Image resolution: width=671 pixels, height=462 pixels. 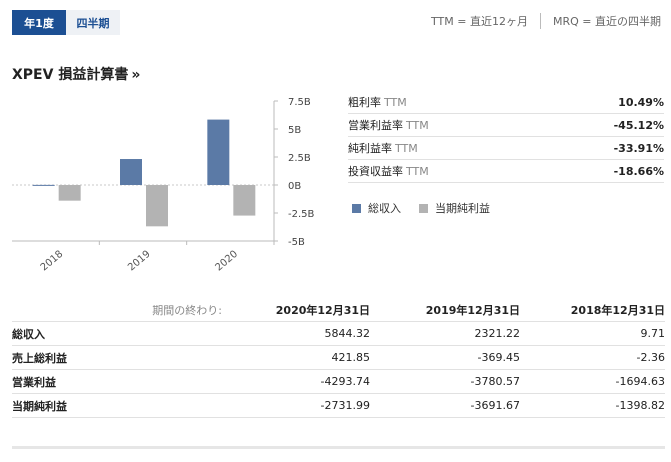 I want to click on legend-label: 当期純利益, so click(x=462, y=208).